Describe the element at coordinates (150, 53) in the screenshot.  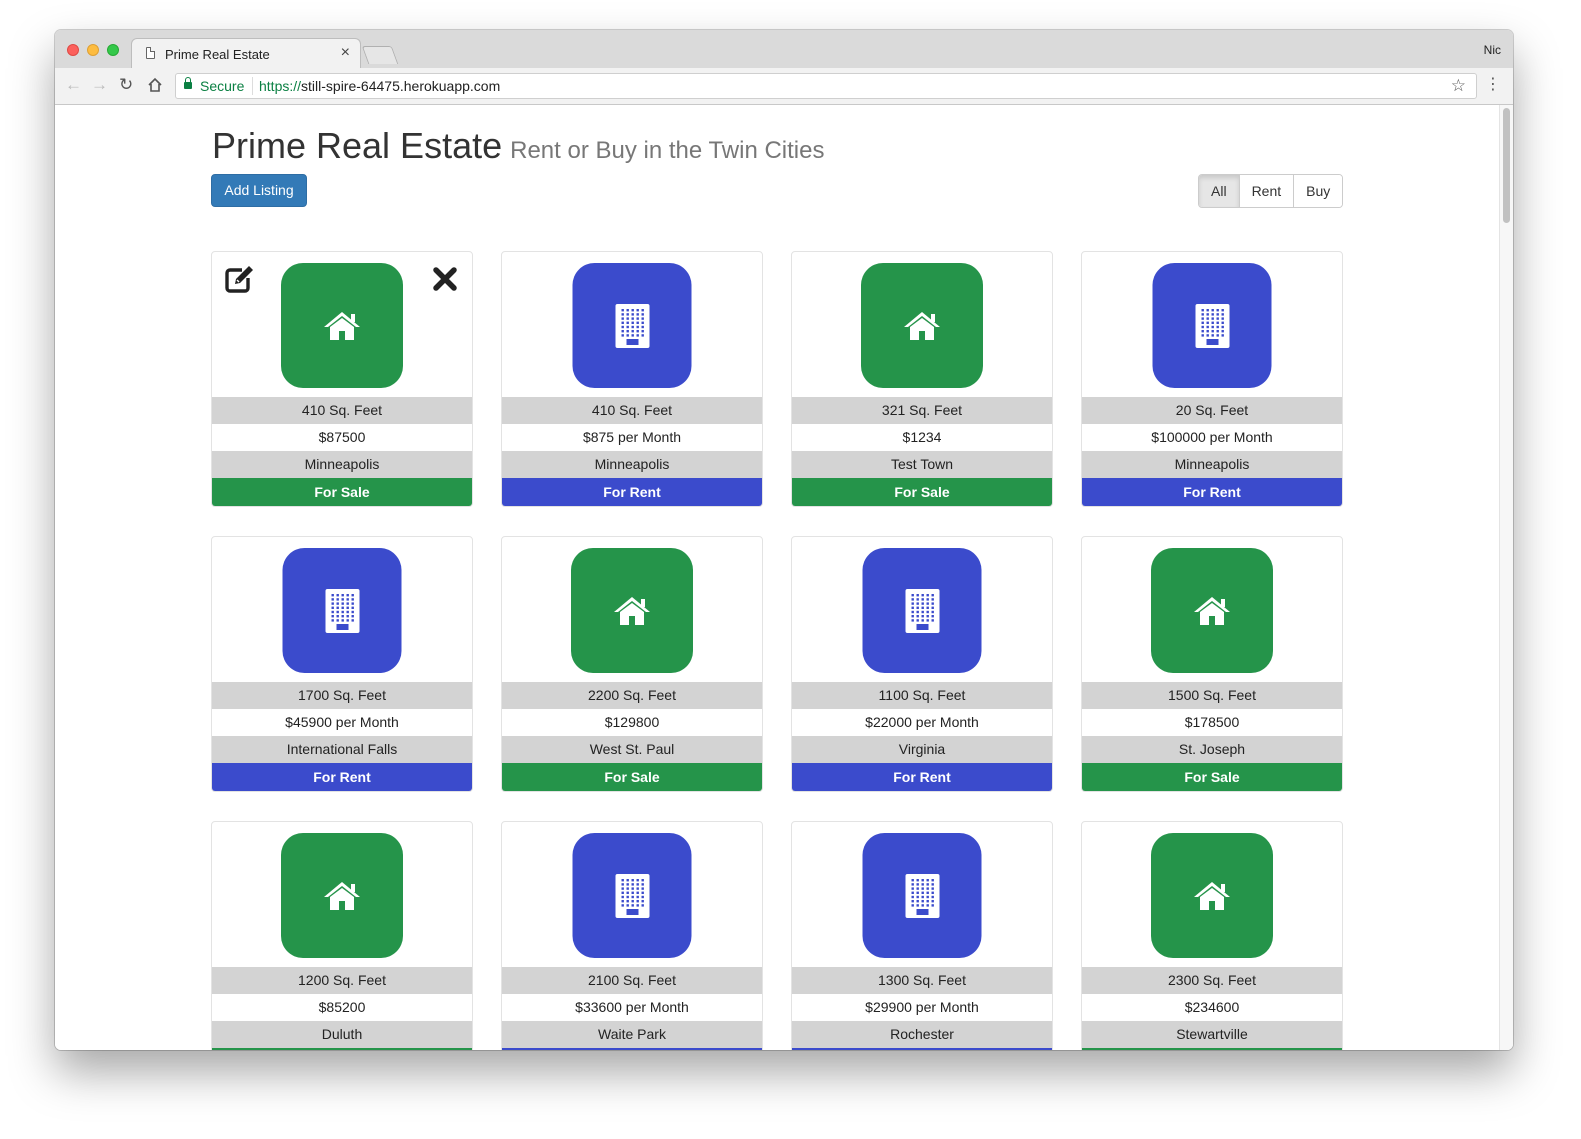
I see `page-icon` at that location.